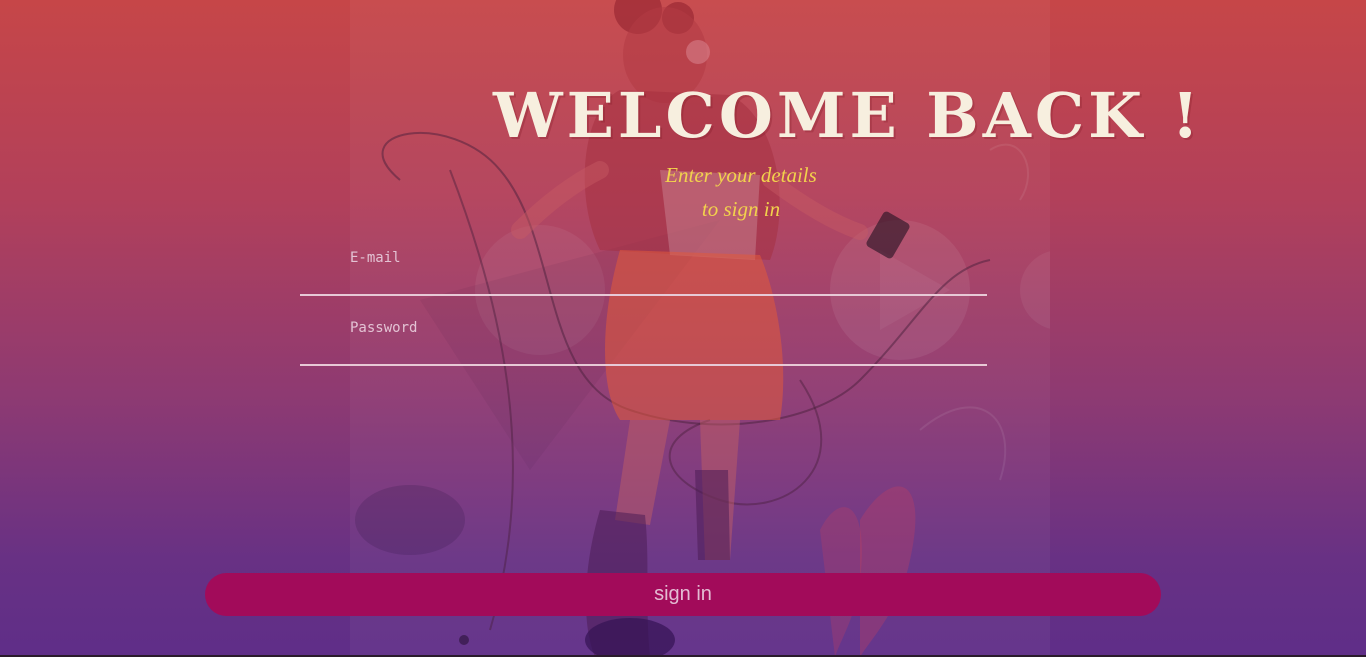  I want to click on password-field, so click(643, 340).